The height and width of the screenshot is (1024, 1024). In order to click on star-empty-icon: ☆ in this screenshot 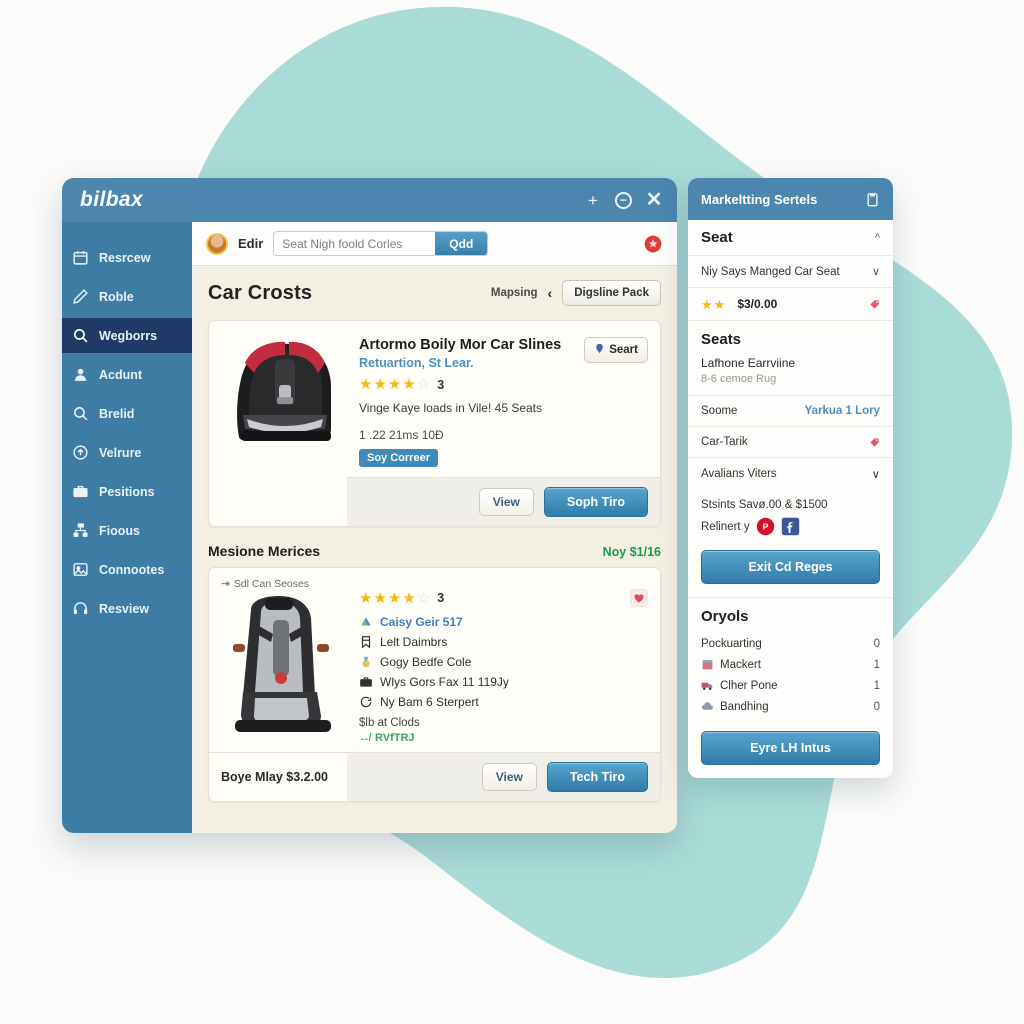, I will do `click(423, 598)`.